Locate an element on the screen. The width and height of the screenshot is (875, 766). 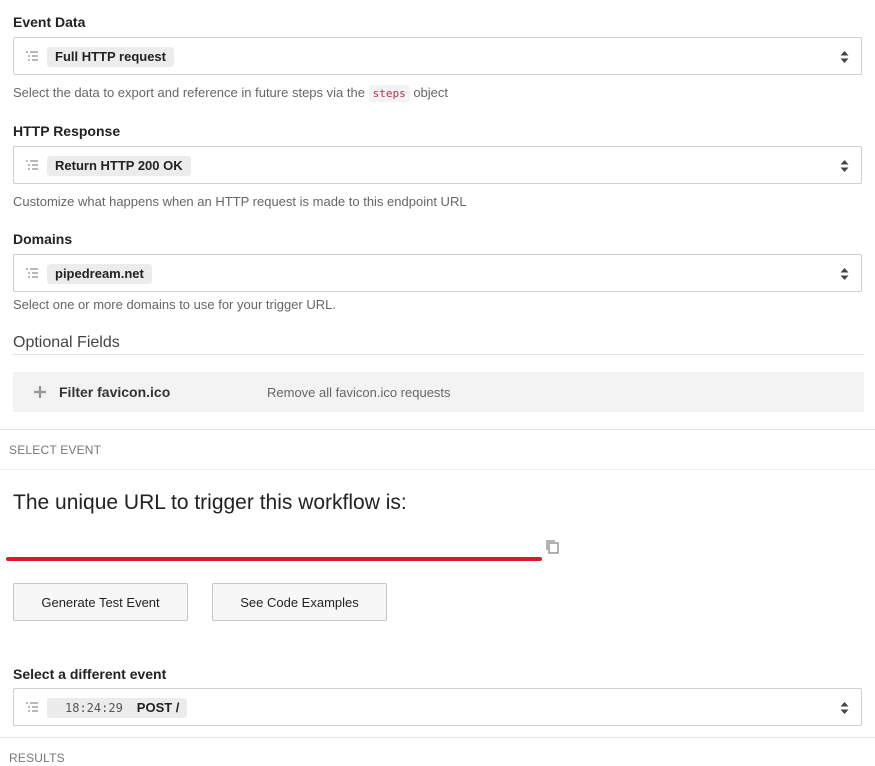
select-event-heading: SELECT EVENT is located at coordinates (55, 450).